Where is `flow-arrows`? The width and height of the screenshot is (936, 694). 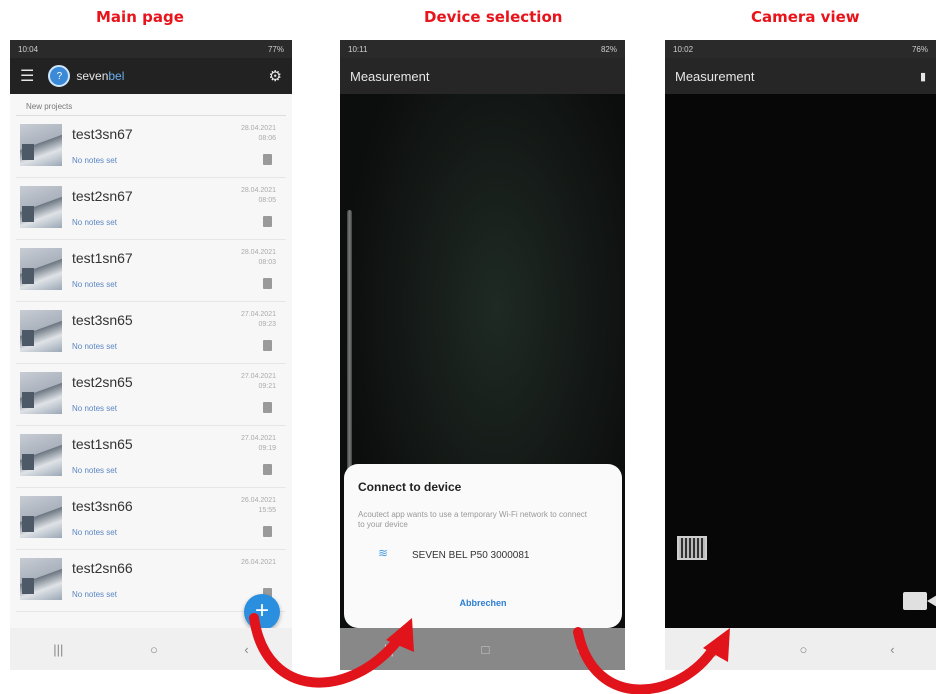 flow-arrows is located at coordinates (489, 653).